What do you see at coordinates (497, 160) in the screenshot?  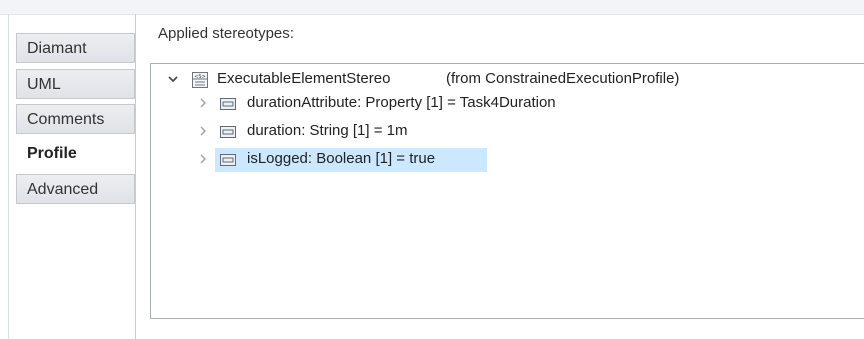 I see `tree-row-property-selected: isLogged: Boolean [1] = true` at bounding box center [497, 160].